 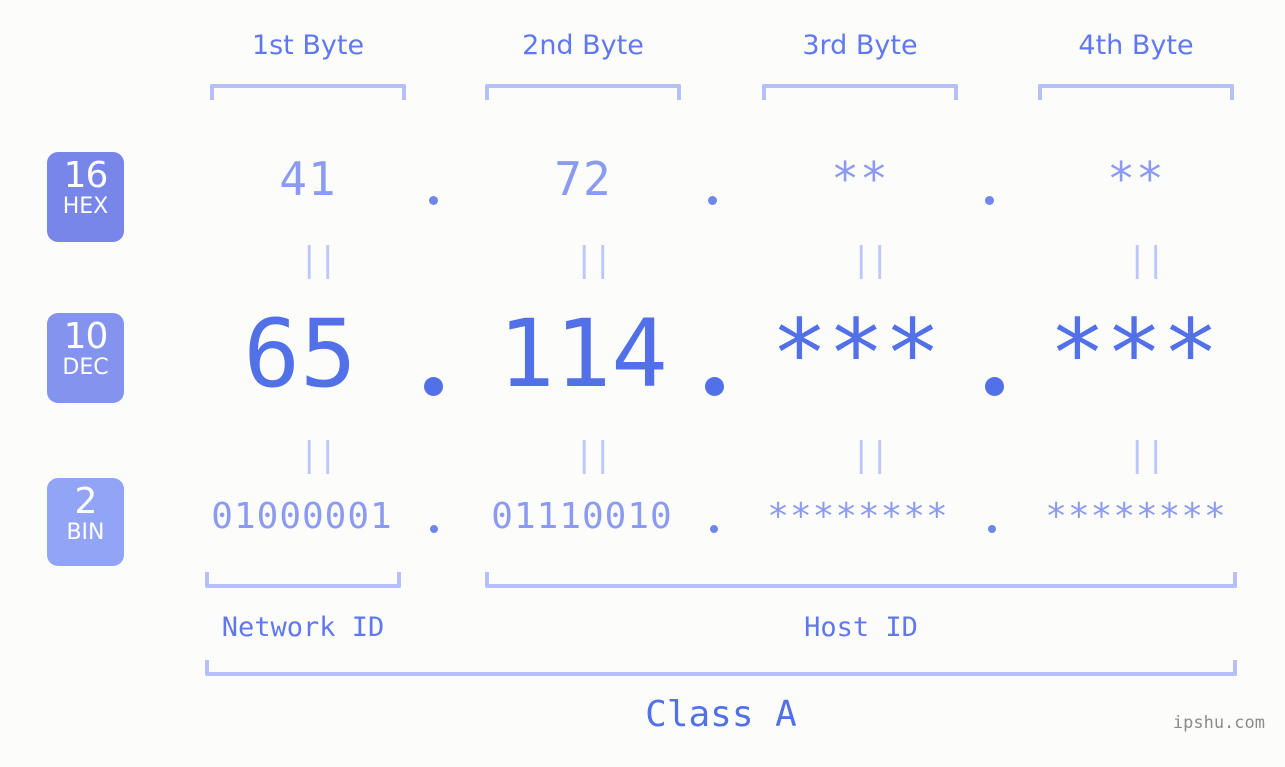 I want to click on equals-mark-hex-dec-4: ||, so click(x=1146, y=260).